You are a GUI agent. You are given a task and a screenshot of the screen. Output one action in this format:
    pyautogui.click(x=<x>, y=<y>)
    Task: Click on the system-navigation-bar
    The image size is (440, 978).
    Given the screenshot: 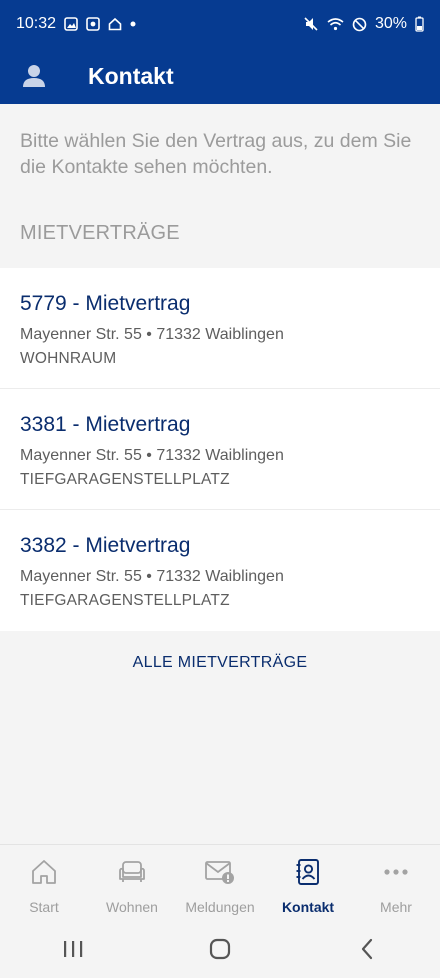 What is the action you would take?
    pyautogui.click(x=220, y=951)
    